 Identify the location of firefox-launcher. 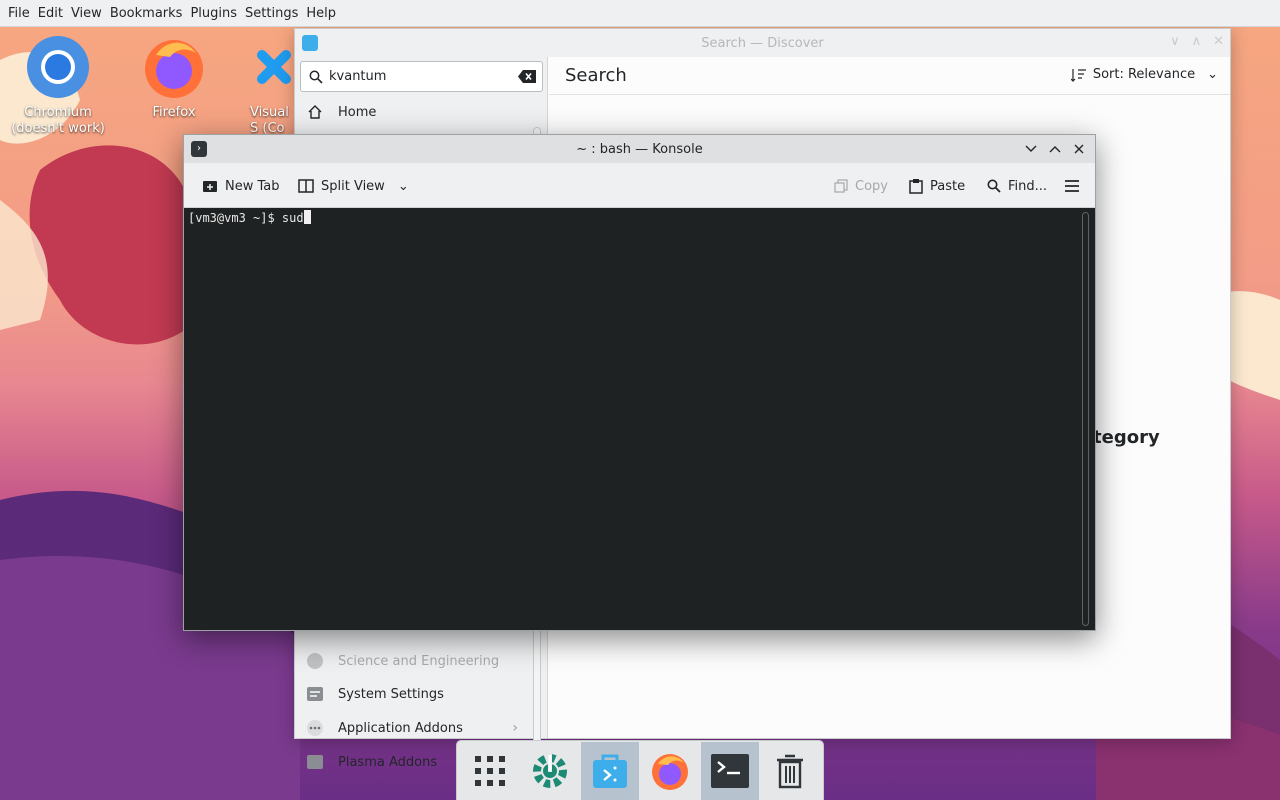
(670, 771).